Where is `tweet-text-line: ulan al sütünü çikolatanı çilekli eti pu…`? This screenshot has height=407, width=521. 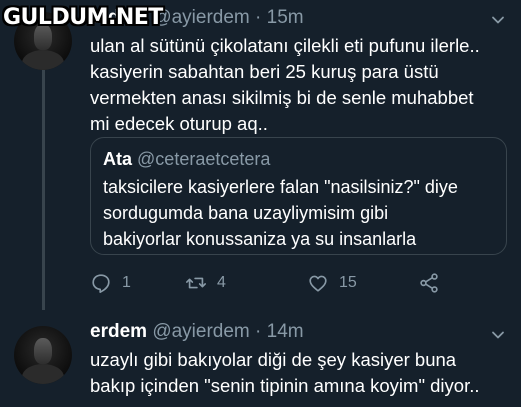
tweet-text-line: ulan al sütünü çikolatanı çilekli eti pu… is located at coordinates (285, 45).